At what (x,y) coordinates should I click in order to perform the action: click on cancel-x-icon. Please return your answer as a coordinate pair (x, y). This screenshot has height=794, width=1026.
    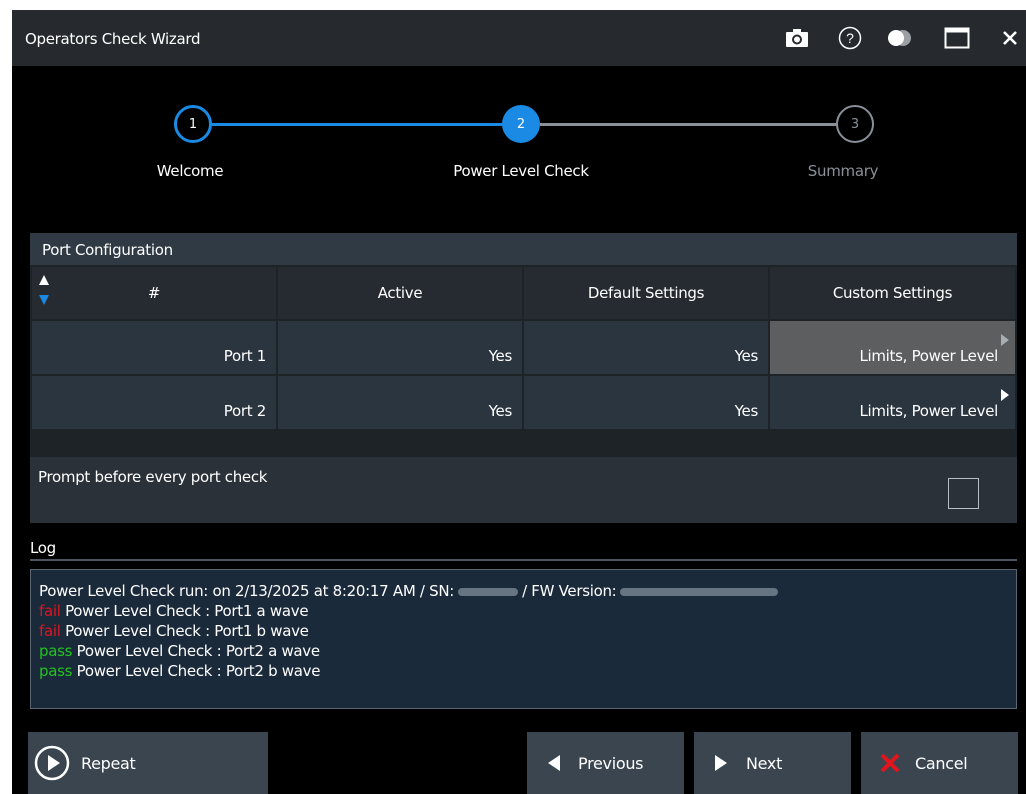
    Looking at the image, I should click on (890, 765).